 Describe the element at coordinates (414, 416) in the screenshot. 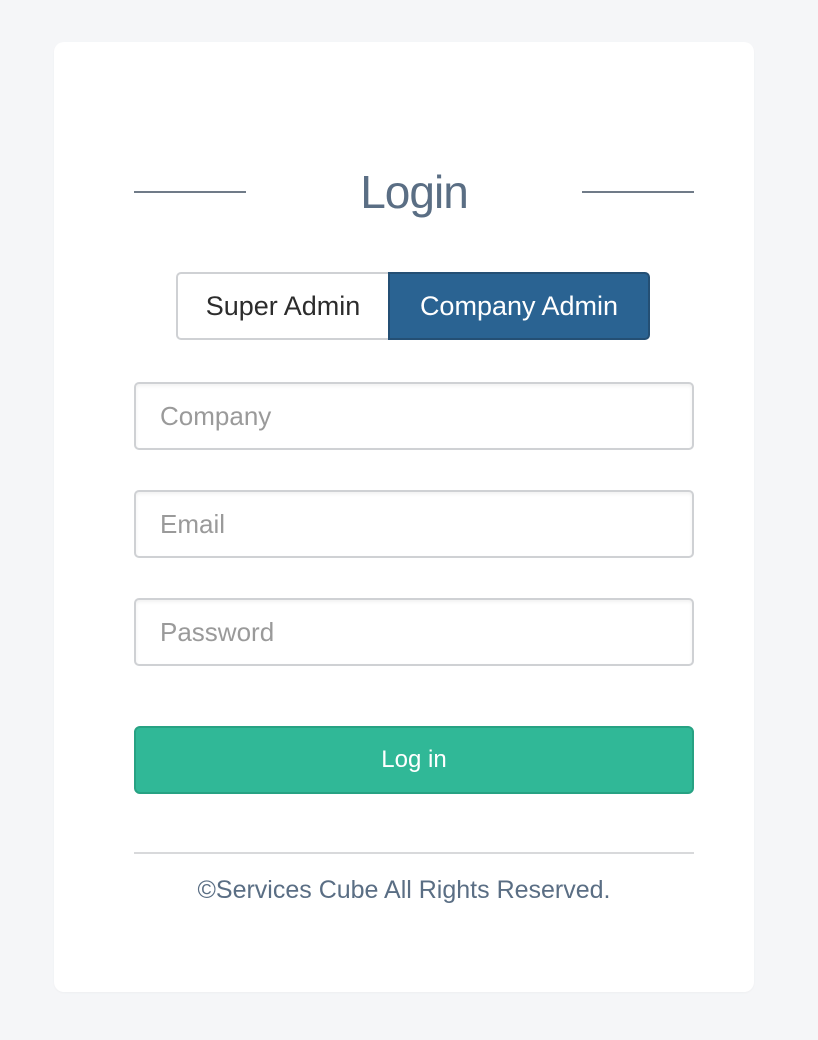

I see `company-input` at that location.